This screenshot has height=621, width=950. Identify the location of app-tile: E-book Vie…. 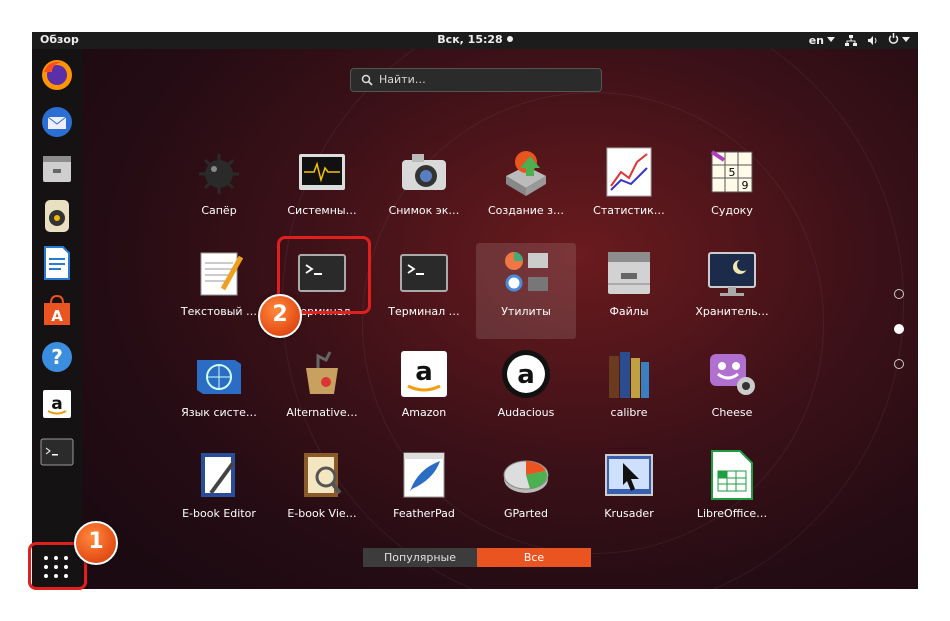
(322, 493).